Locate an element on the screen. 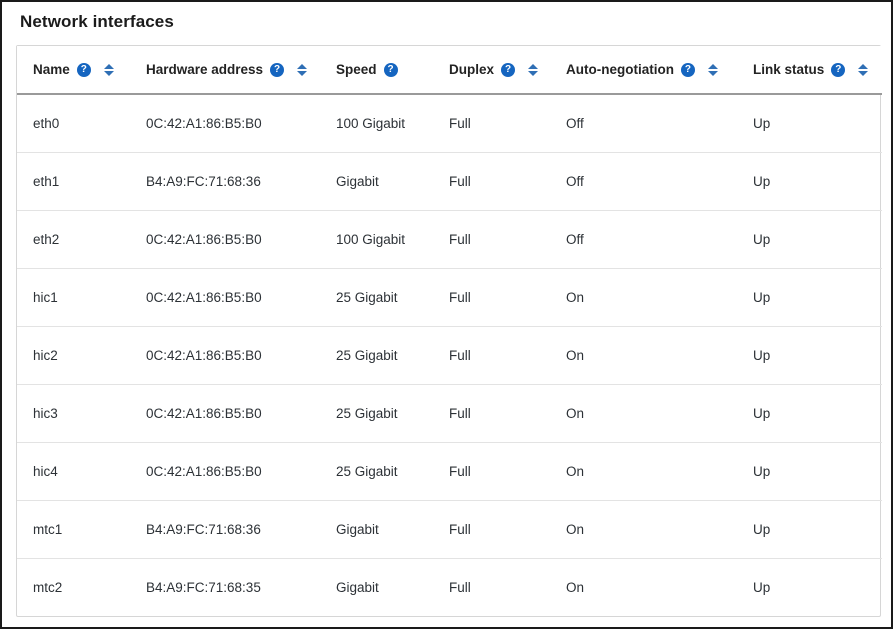 This screenshot has height=629, width=893. table-row: hic4 0C:42:A1:86:B5:B0 25 Gigabit Full On Up is located at coordinates (449, 471).